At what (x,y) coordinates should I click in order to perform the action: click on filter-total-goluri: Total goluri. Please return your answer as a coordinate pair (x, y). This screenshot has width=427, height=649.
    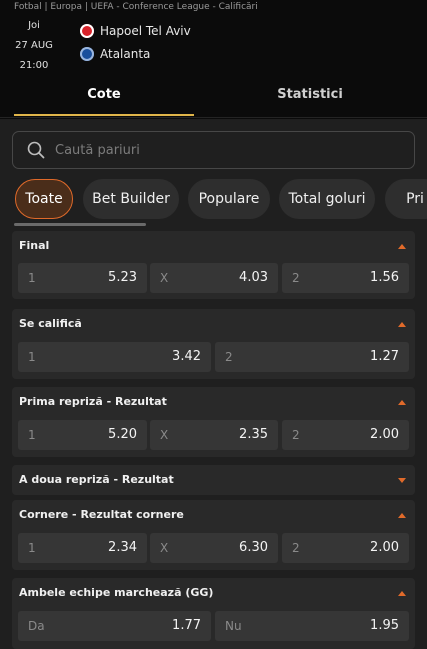
    Looking at the image, I should click on (327, 199).